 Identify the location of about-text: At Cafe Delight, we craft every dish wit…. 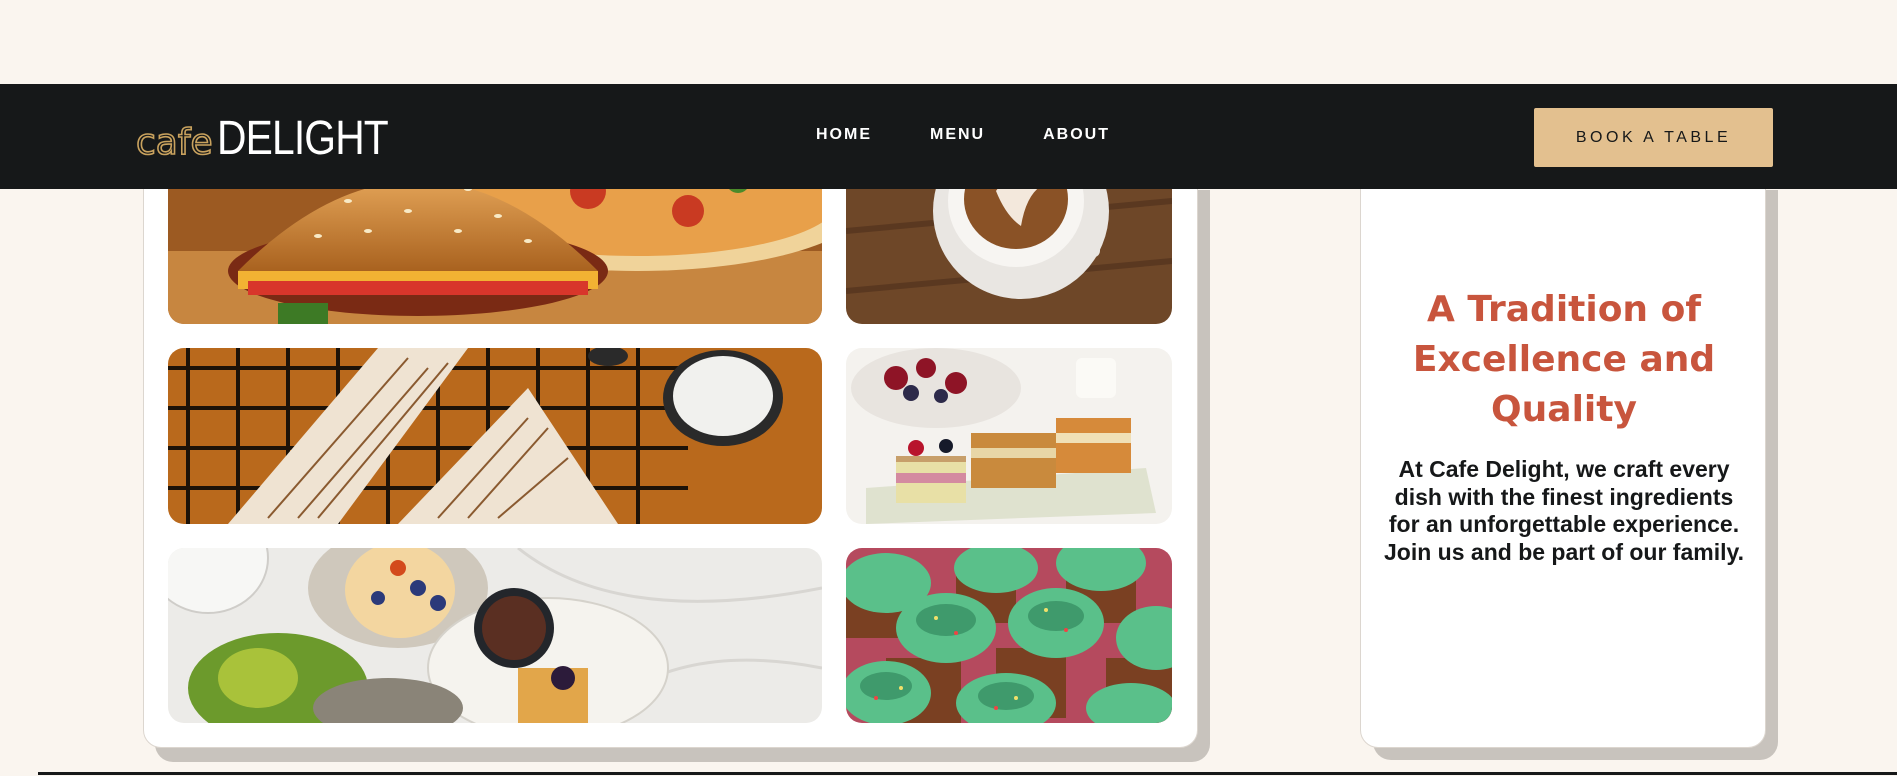
(1564, 510).